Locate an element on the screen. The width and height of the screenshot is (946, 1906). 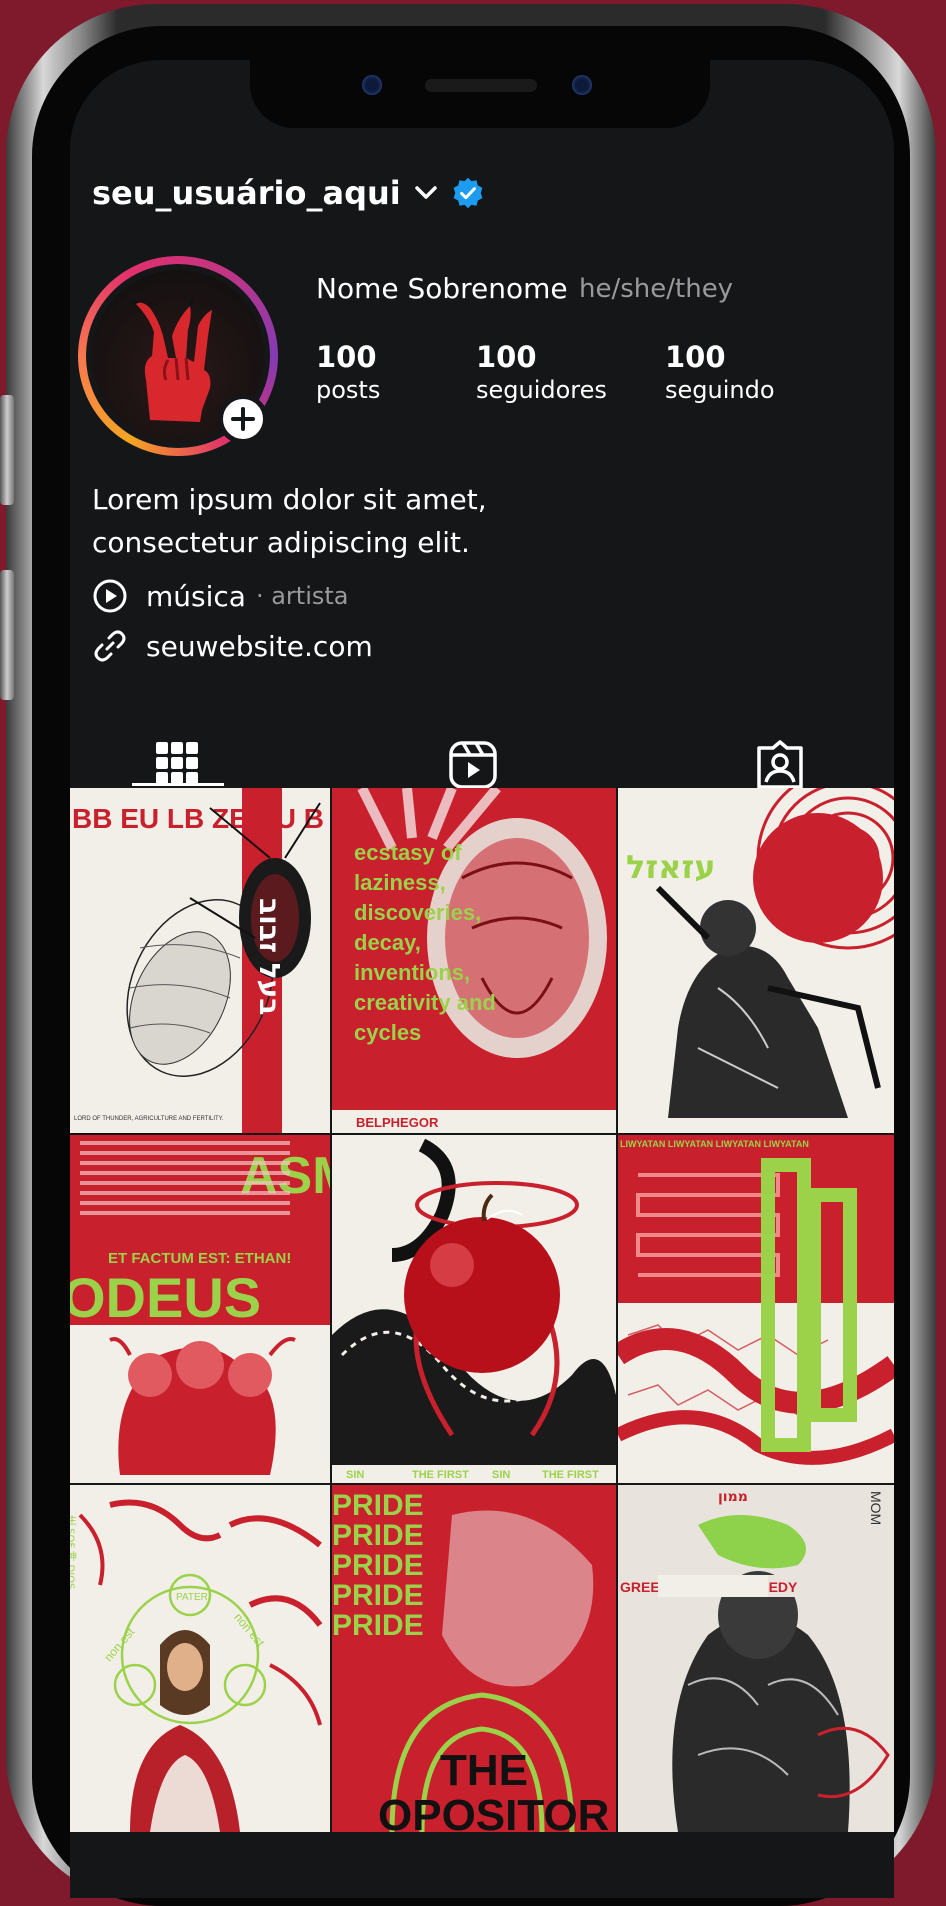
post-8-pride-2: PRIDE is located at coordinates (378, 1535).